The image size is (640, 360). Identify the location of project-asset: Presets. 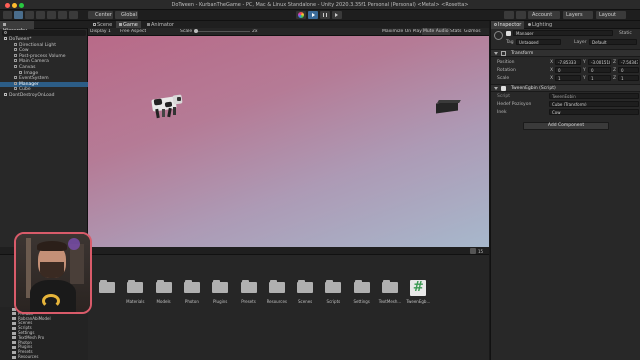
(249, 292).